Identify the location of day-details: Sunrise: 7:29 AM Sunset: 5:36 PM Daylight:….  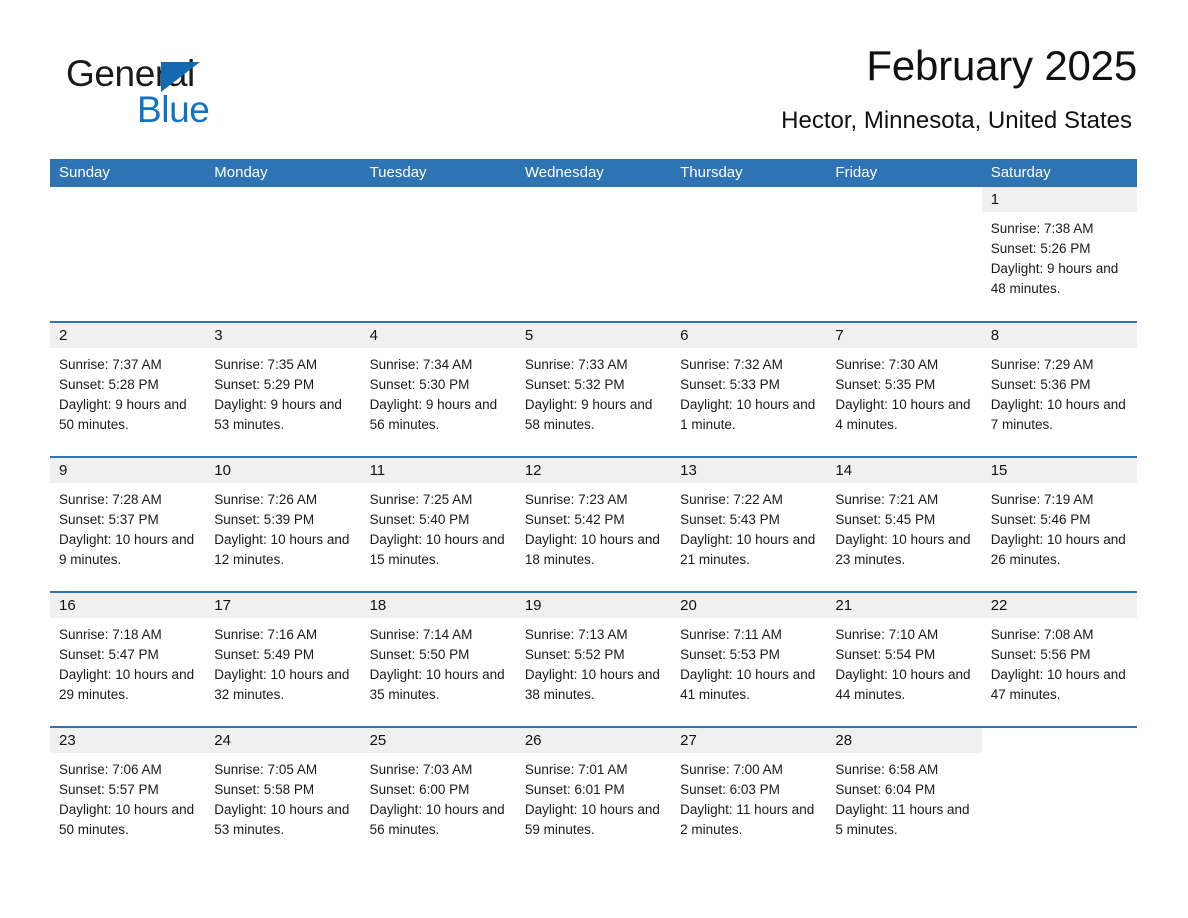
(1059, 391).